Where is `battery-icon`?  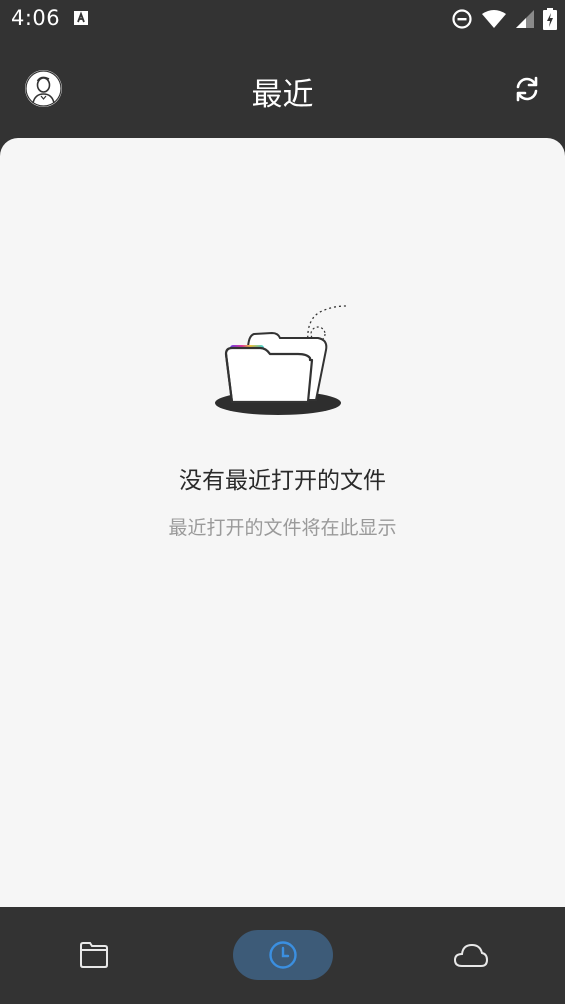
battery-icon is located at coordinates (550, 19).